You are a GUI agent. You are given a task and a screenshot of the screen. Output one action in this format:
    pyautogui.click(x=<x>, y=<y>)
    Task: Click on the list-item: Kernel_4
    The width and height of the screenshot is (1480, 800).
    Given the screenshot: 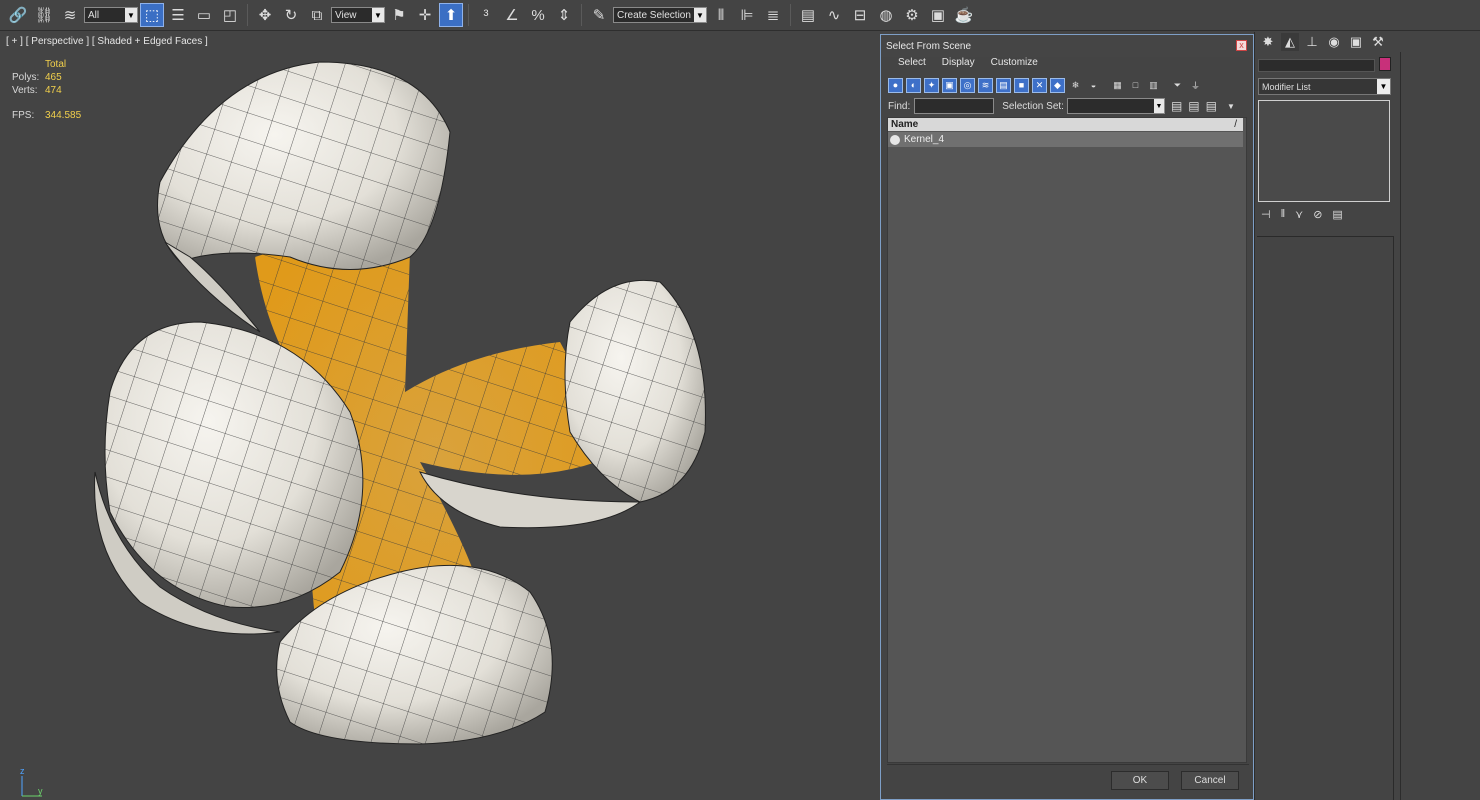 What is the action you would take?
    pyautogui.click(x=1065, y=139)
    